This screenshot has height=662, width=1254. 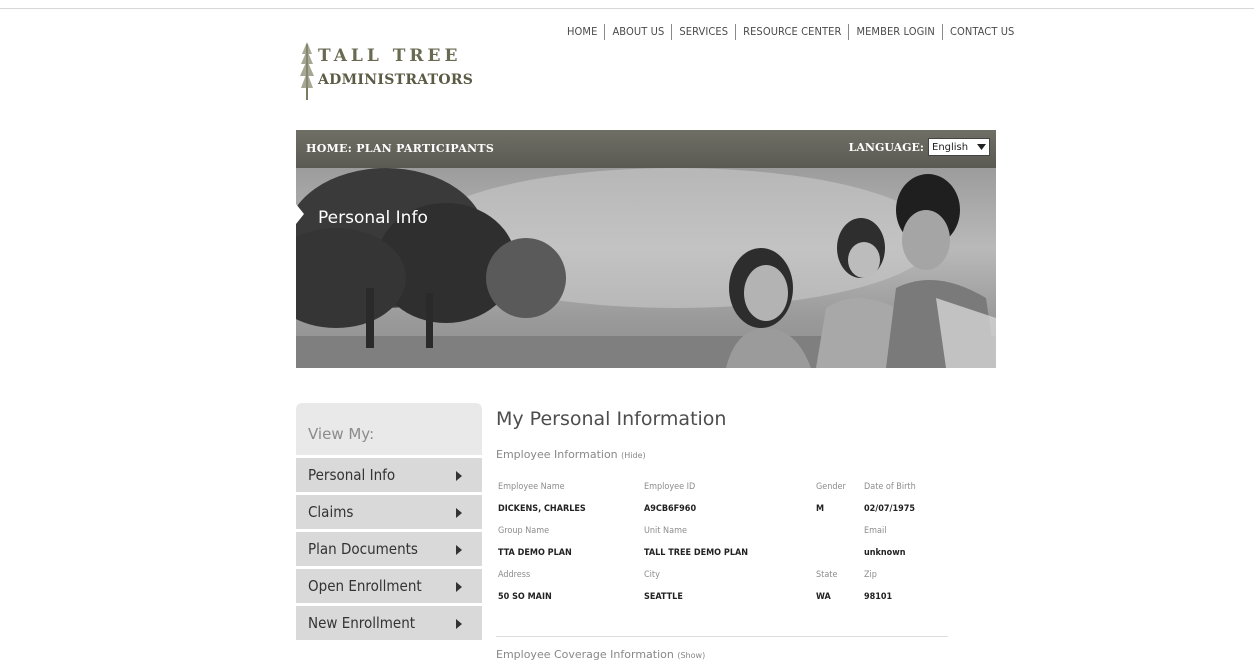 I want to click on logo-text-top: TALL TREE, so click(x=390, y=56).